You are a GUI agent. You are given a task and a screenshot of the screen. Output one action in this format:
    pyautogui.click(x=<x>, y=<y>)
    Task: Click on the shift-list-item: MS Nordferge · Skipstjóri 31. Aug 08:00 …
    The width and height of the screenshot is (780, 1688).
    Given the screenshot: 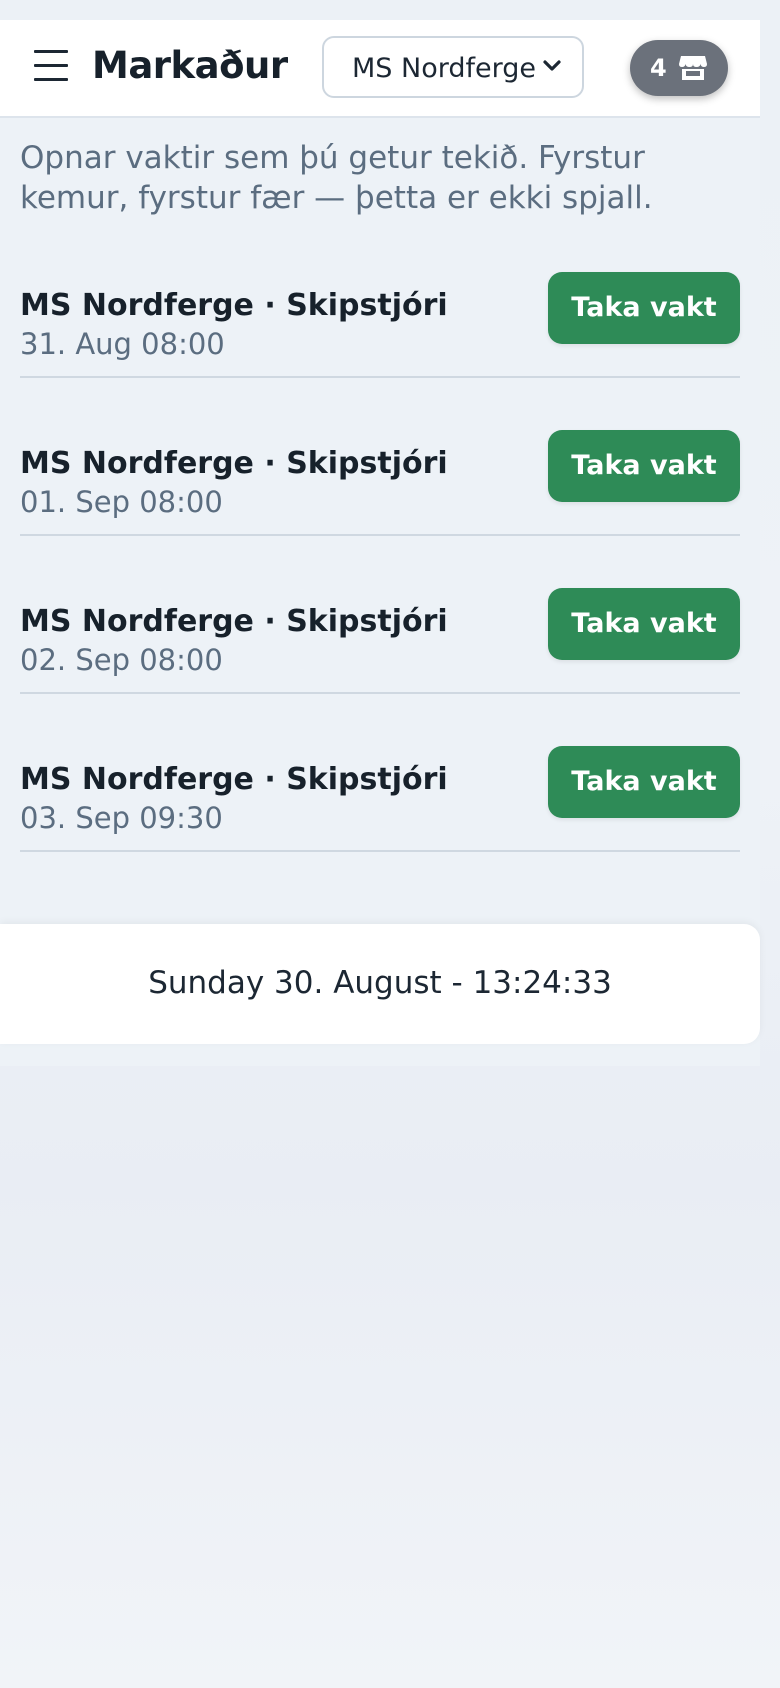 What is the action you would take?
    pyautogui.click(x=380, y=359)
    